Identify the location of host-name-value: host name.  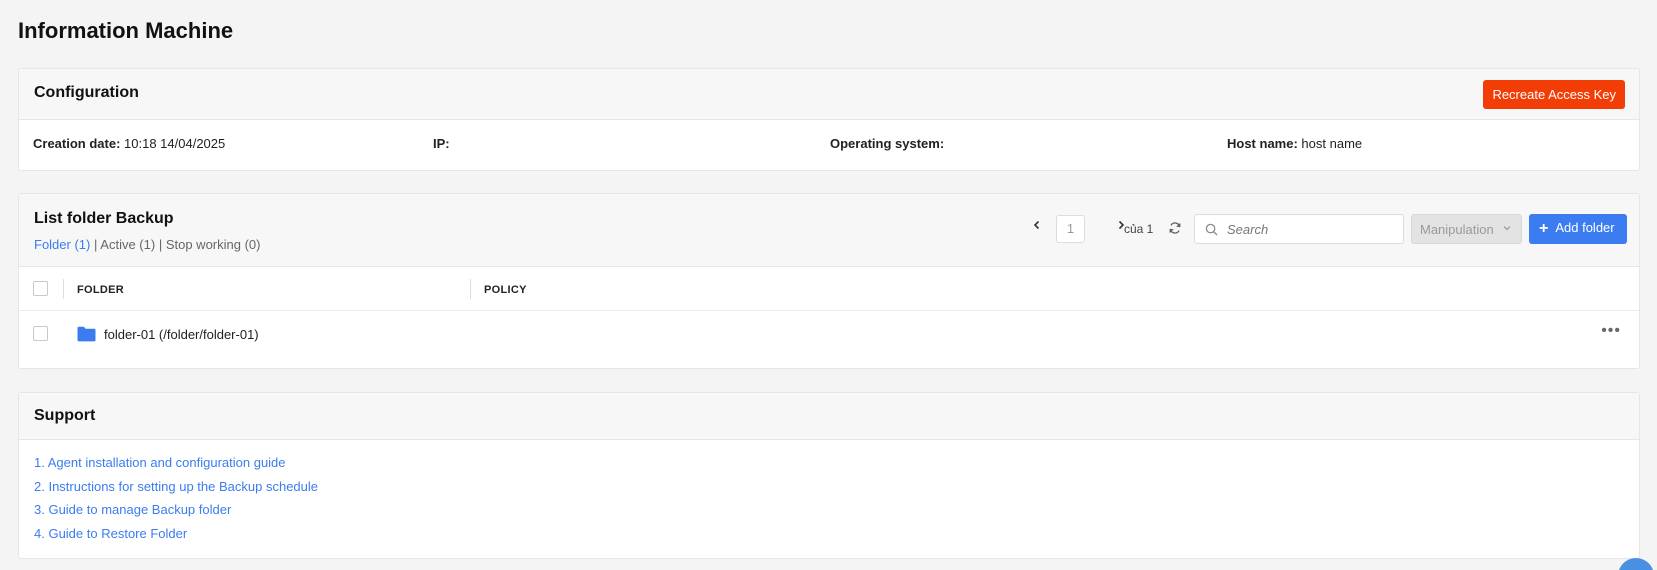
(1332, 143).